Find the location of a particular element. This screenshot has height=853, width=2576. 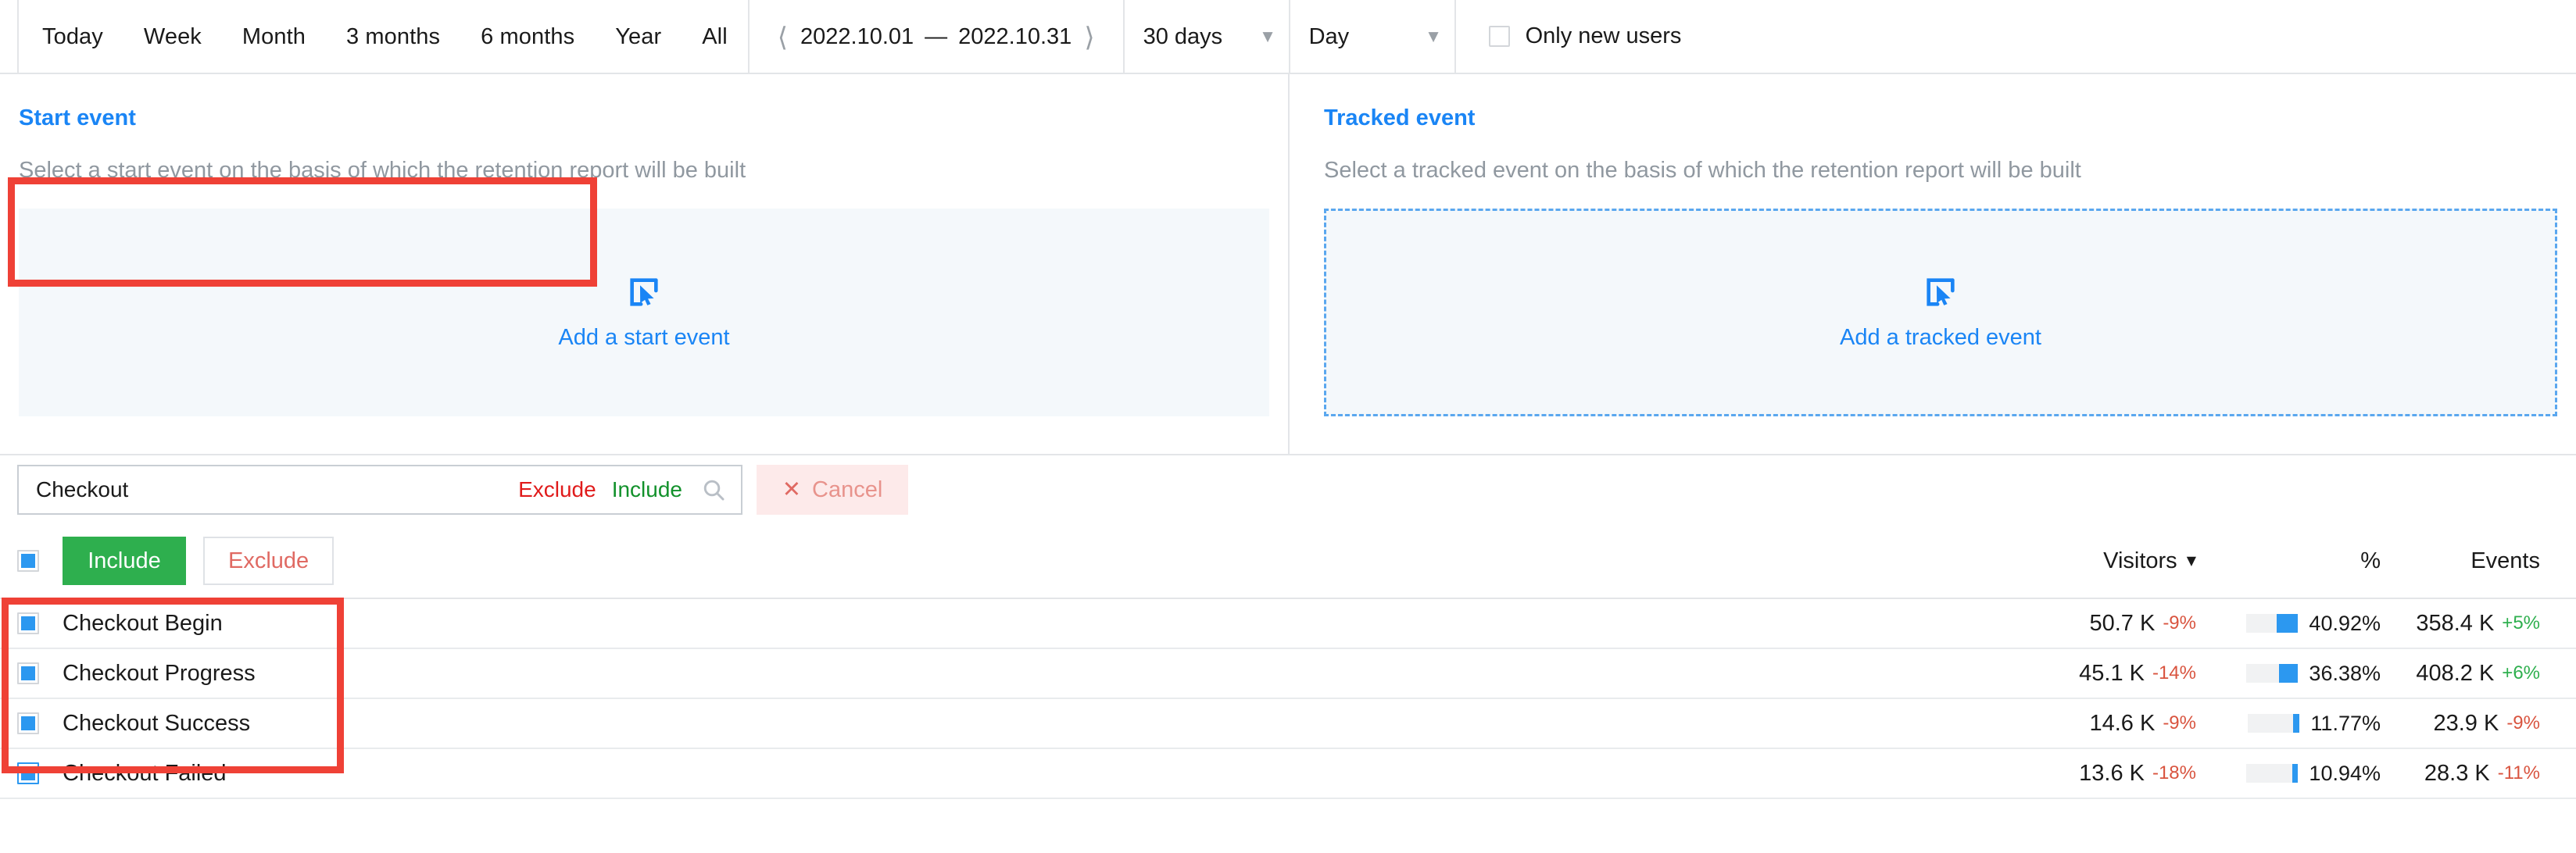

row-metrics: 14.6 K -9% 11.77% 23.9 K -9% is located at coordinates (2257, 724).